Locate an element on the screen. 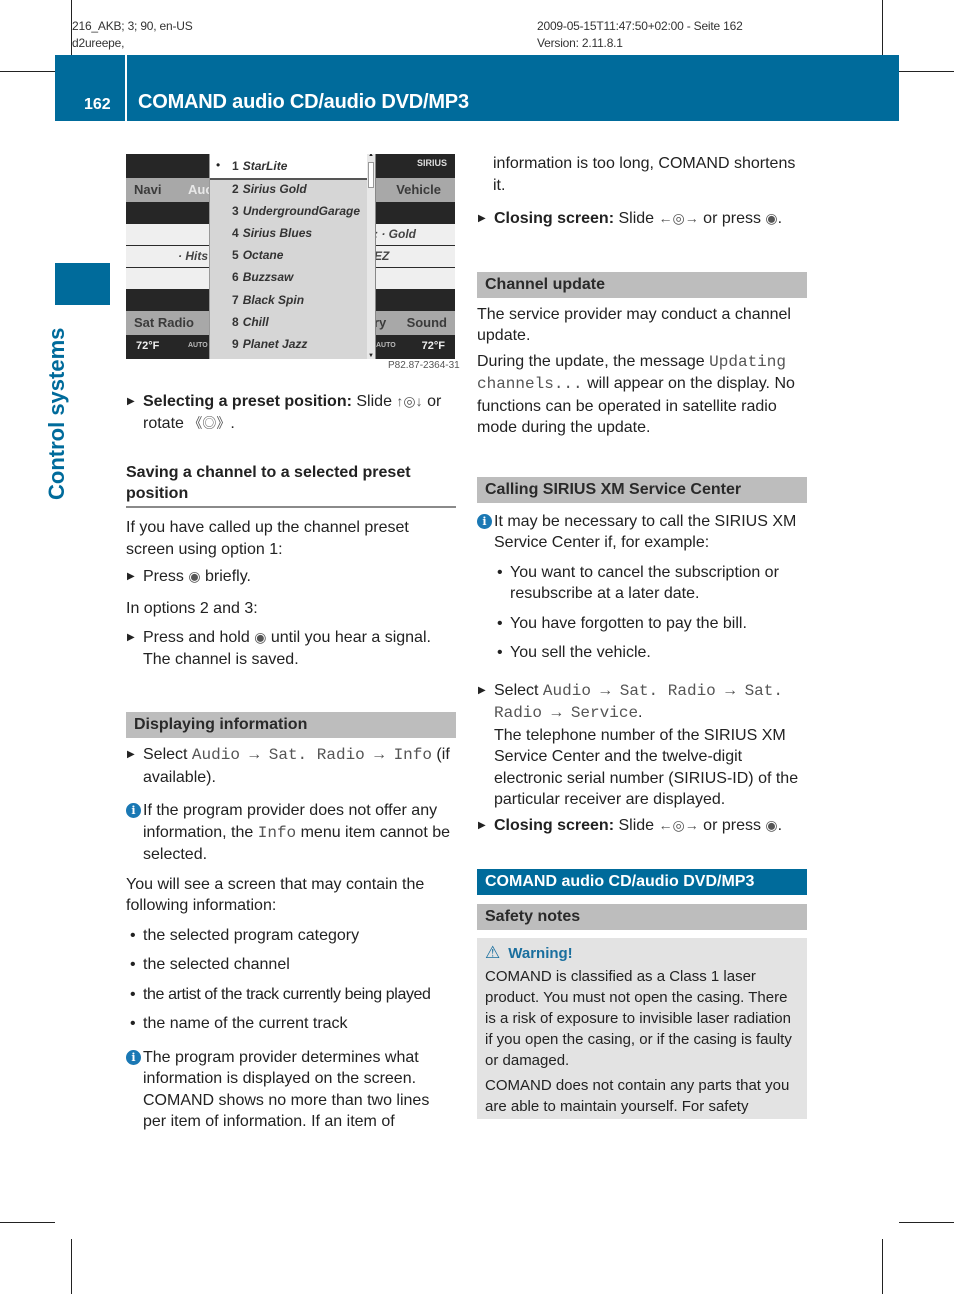  preset-item: 5 Octane is located at coordinates (257, 255).